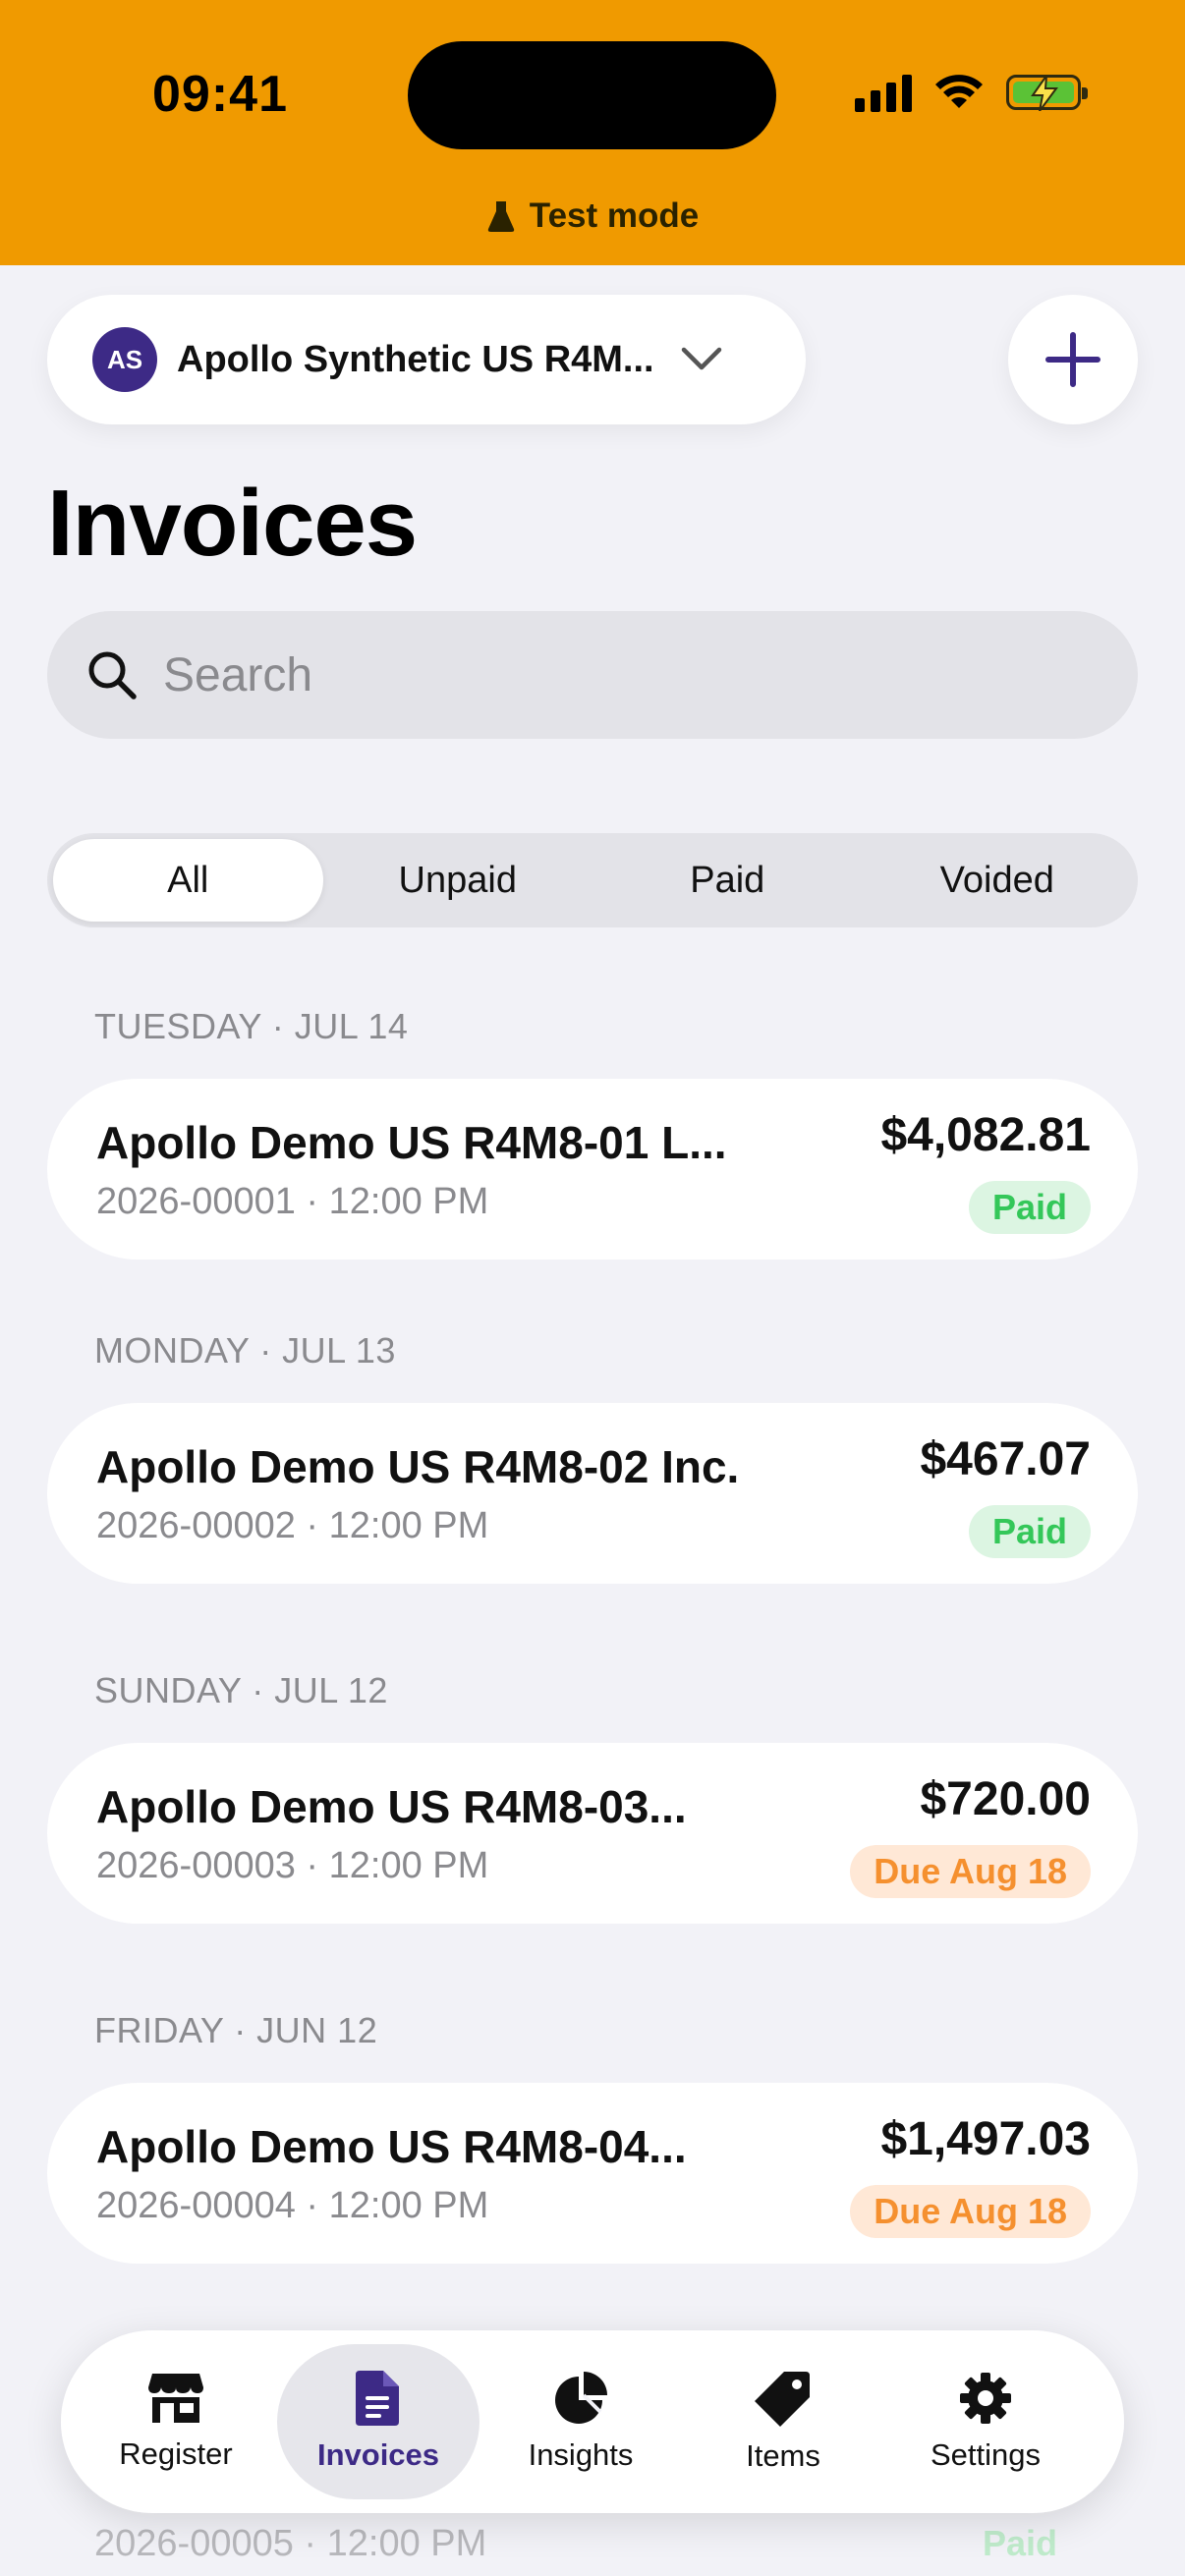  I want to click on invoice-number-time: 2026-00003 · 12:00 PM, so click(292, 1865).